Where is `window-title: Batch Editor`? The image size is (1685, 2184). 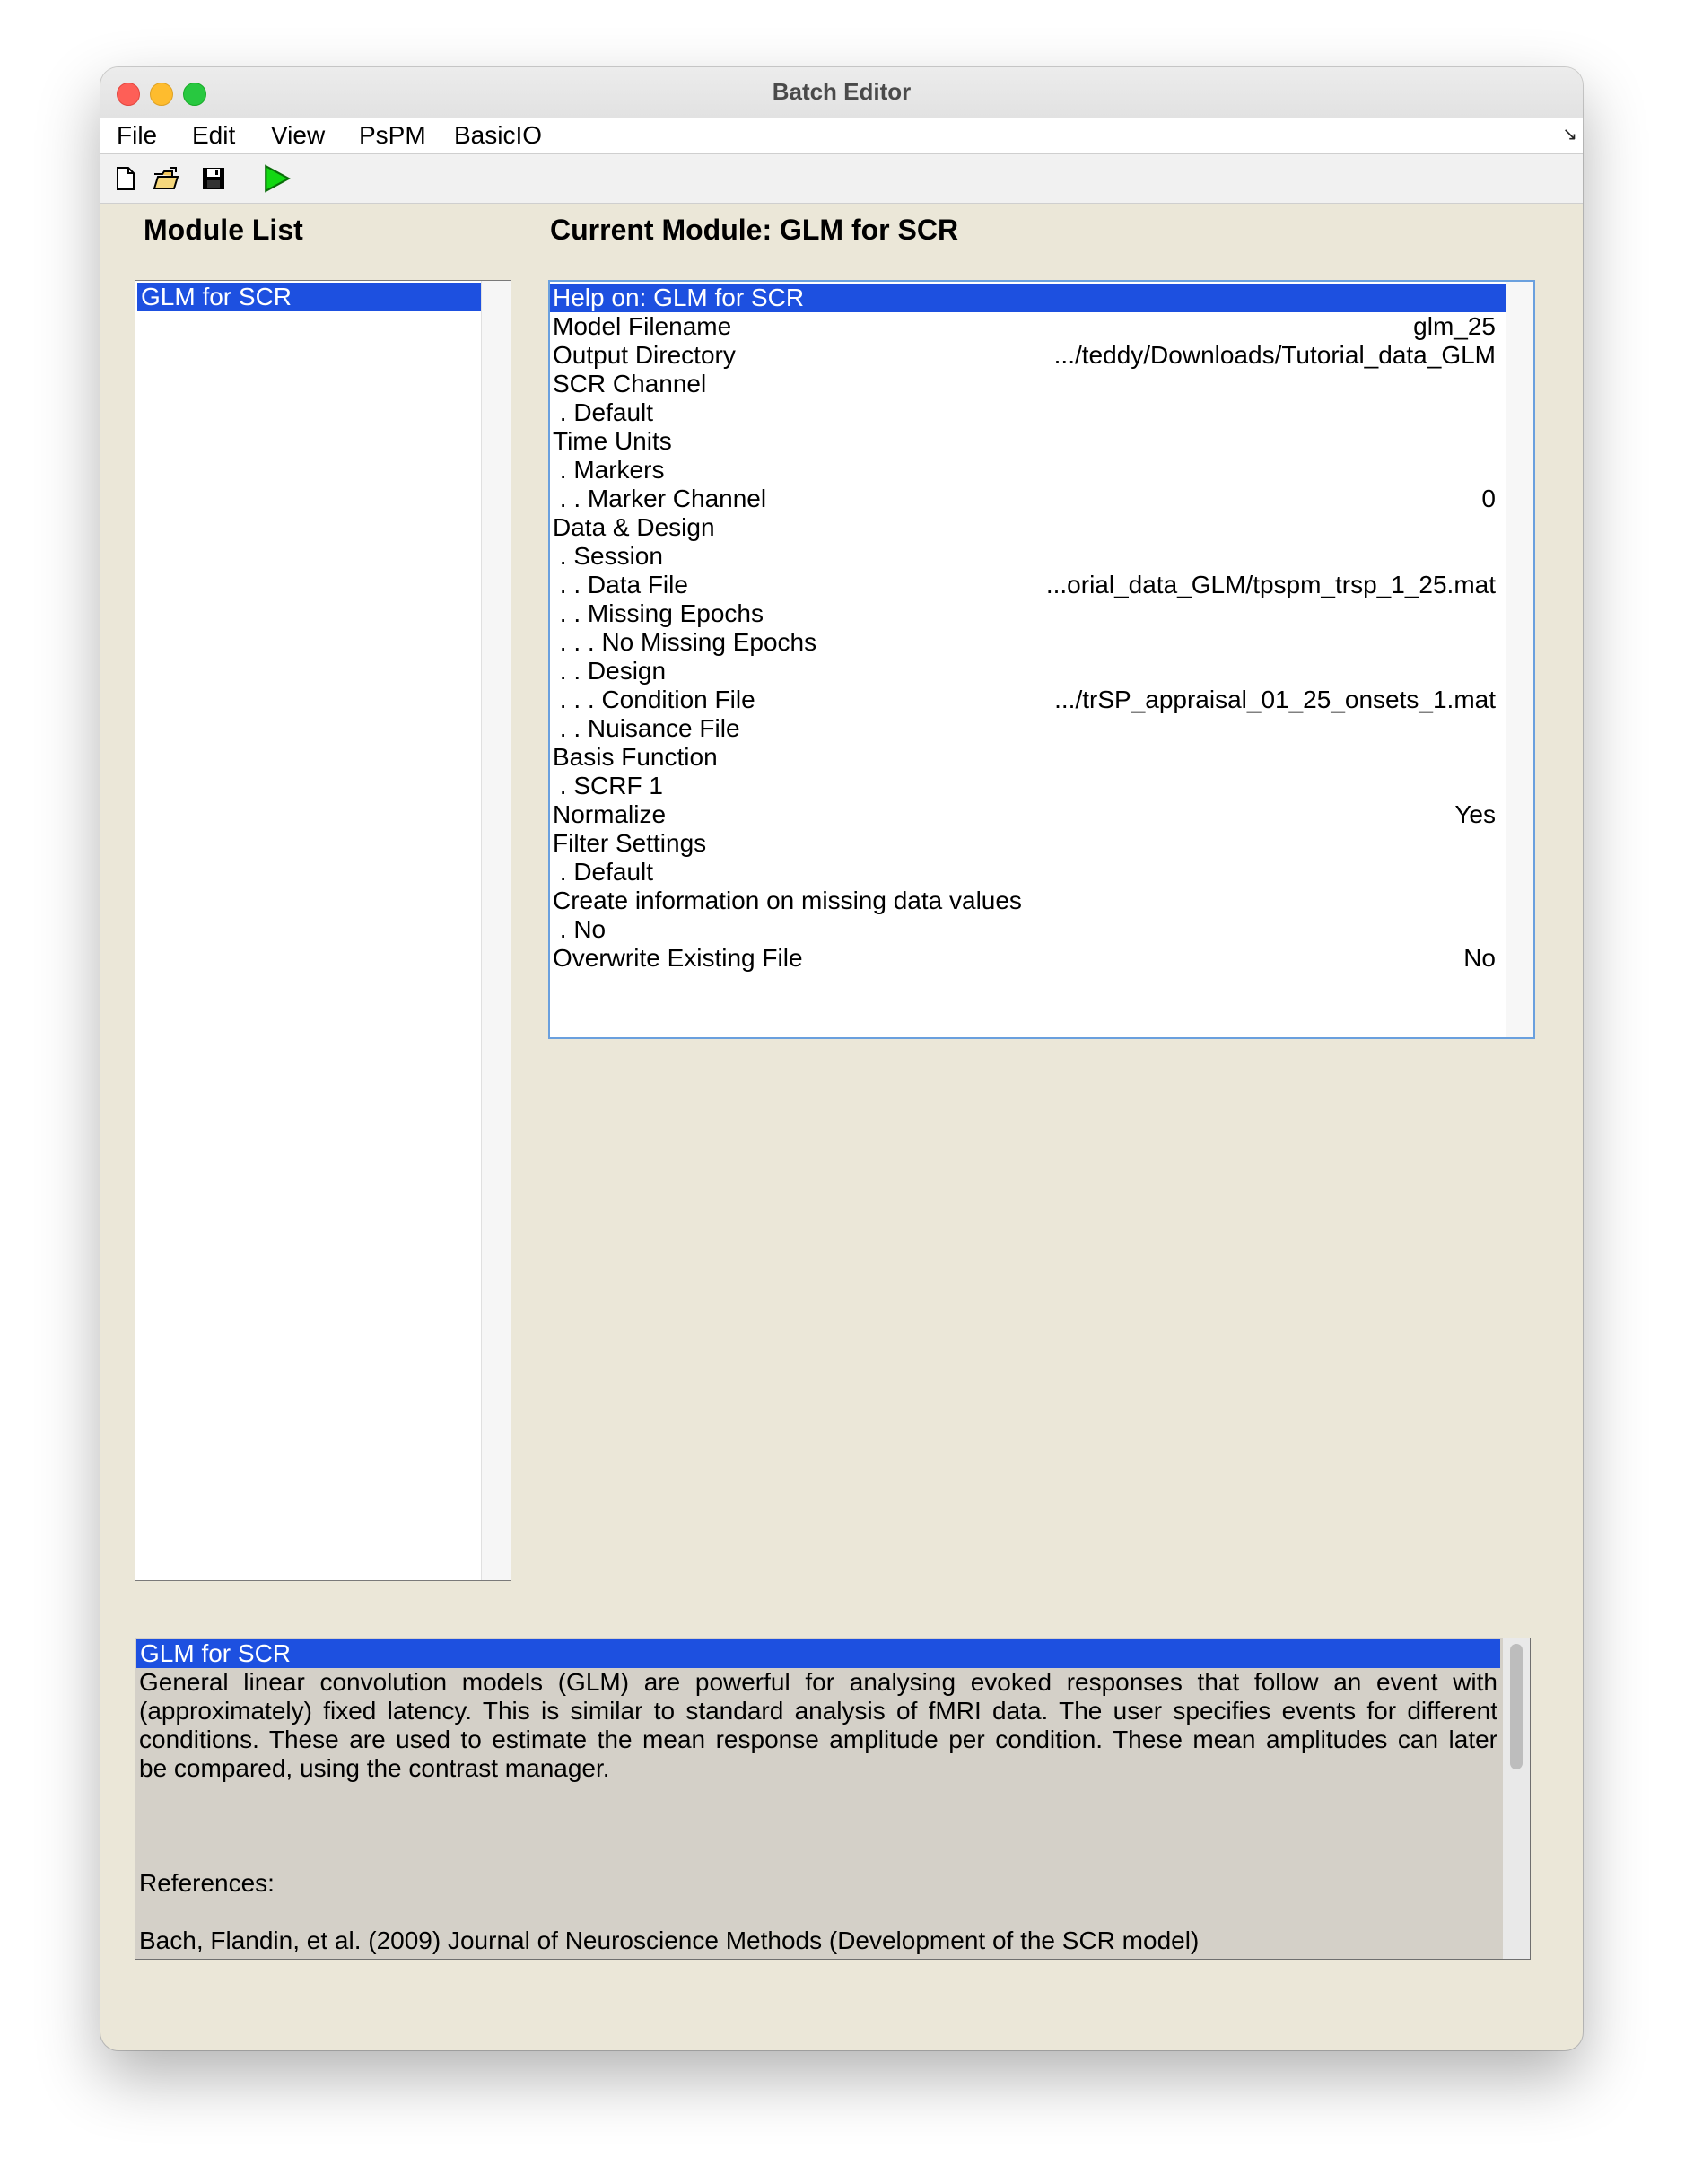 window-title: Batch Editor is located at coordinates (842, 92).